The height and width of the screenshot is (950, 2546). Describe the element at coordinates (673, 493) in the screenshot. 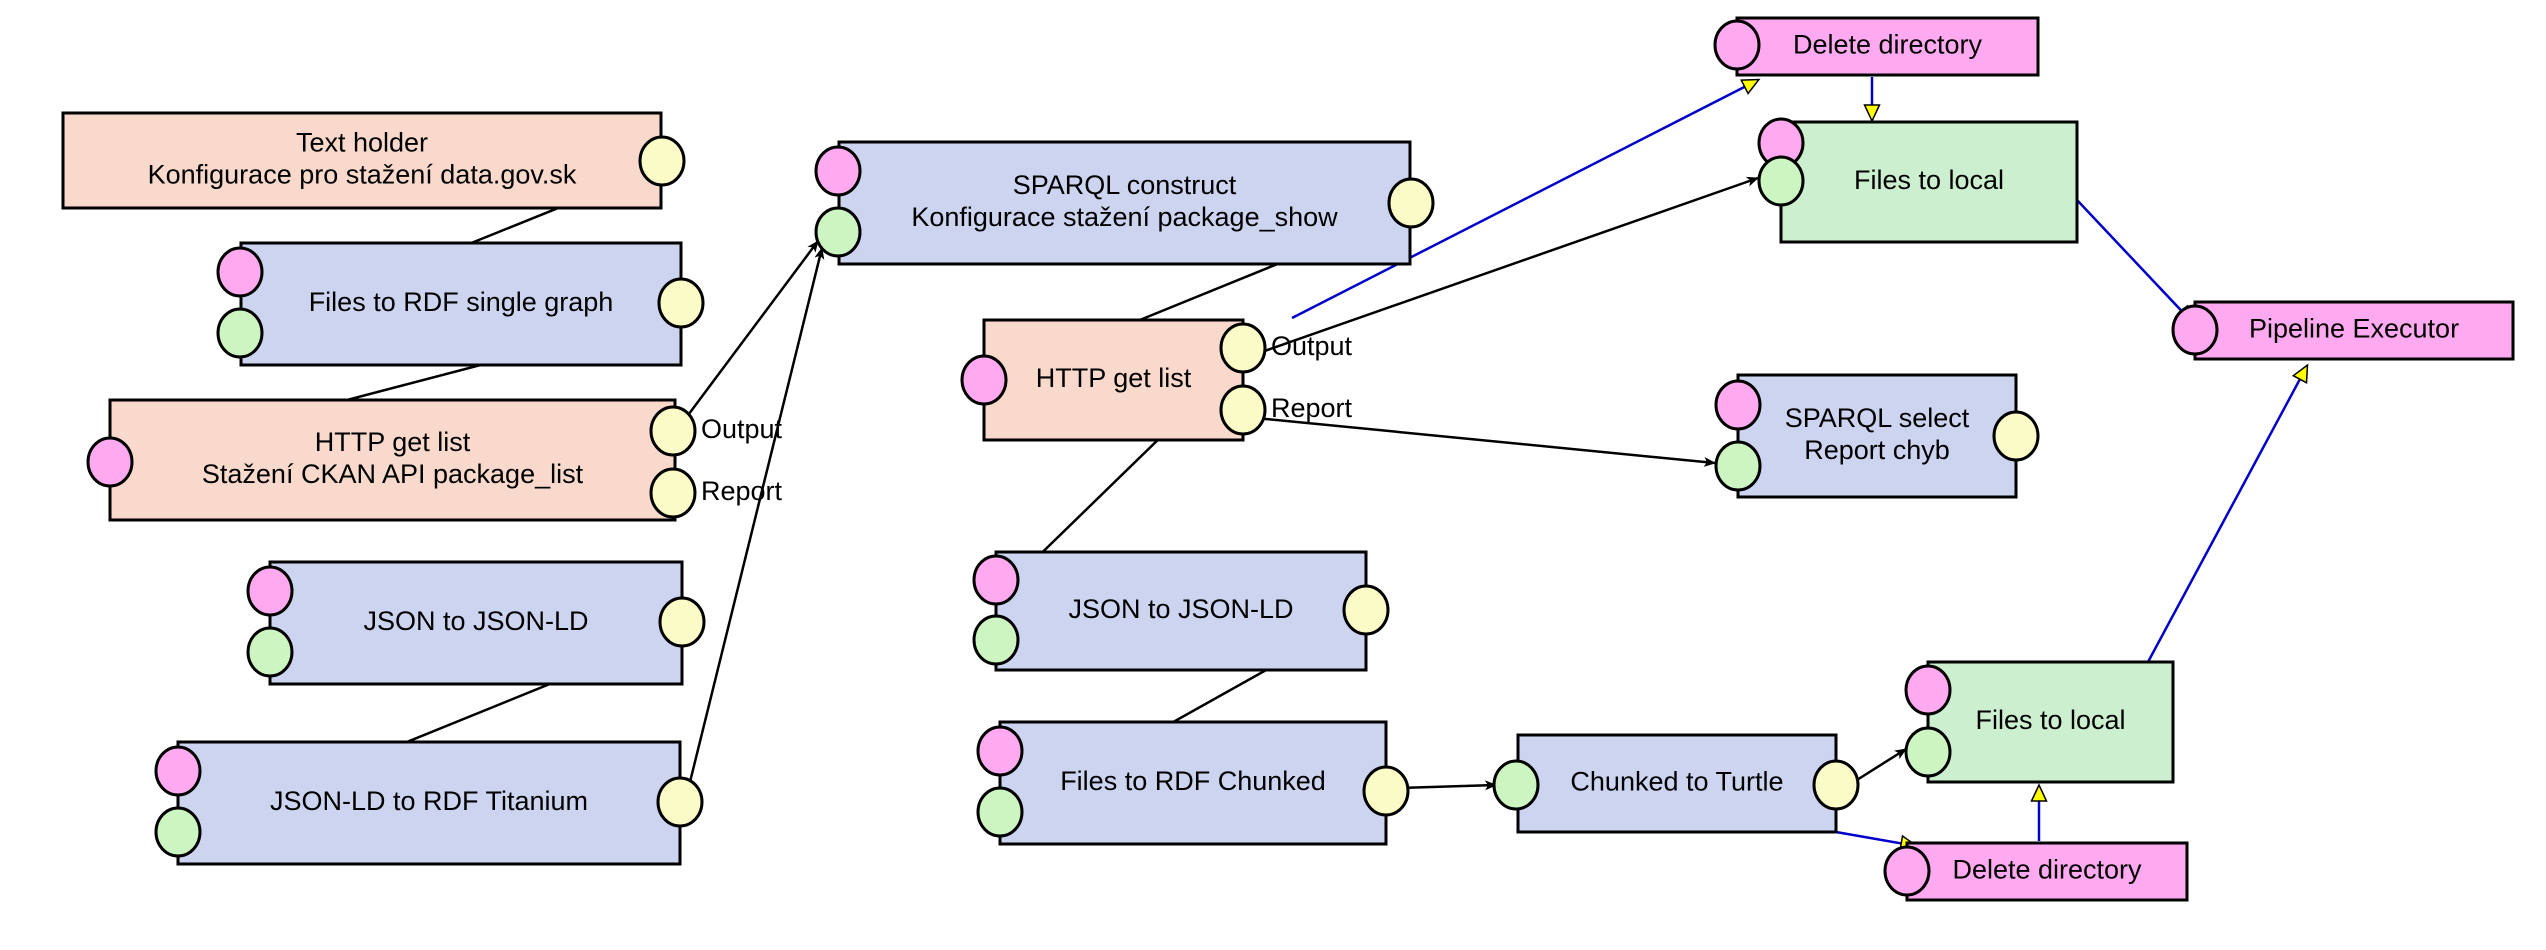

I see `port-output-hgl-rep` at that location.